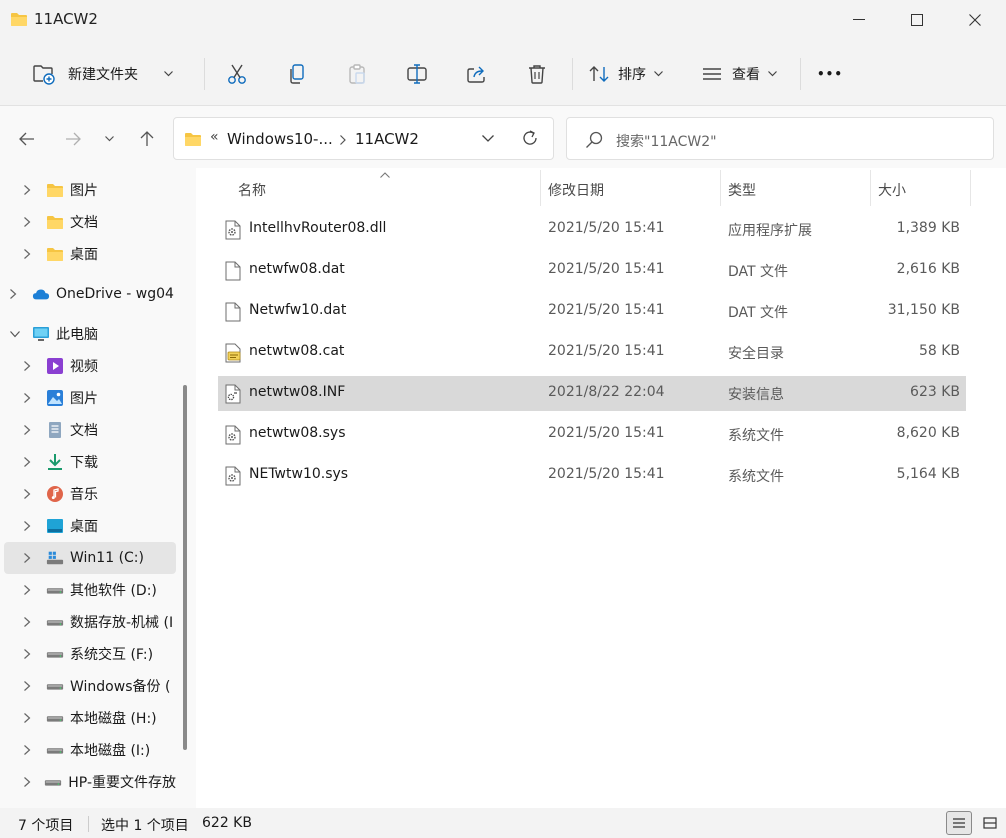 The width and height of the screenshot is (1006, 838). What do you see at coordinates (90, 462) in the screenshot?
I see `sidebar-item: 下载` at bounding box center [90, 462].